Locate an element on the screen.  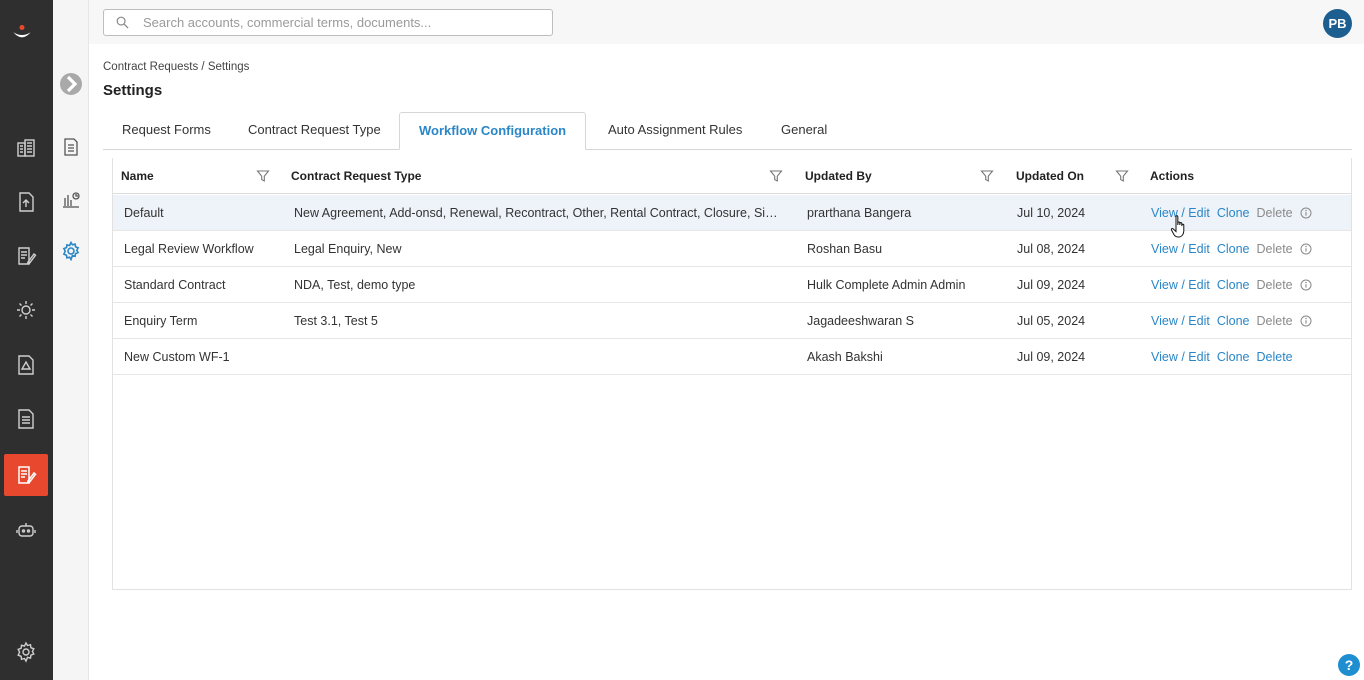
settings-icon is located at coordinates (71, 251).